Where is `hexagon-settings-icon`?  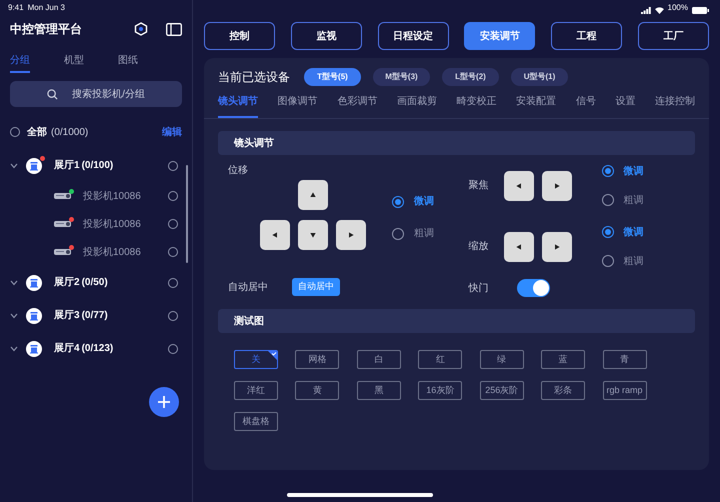 hexagon-settings-icon is located at coordinates (141, 29).